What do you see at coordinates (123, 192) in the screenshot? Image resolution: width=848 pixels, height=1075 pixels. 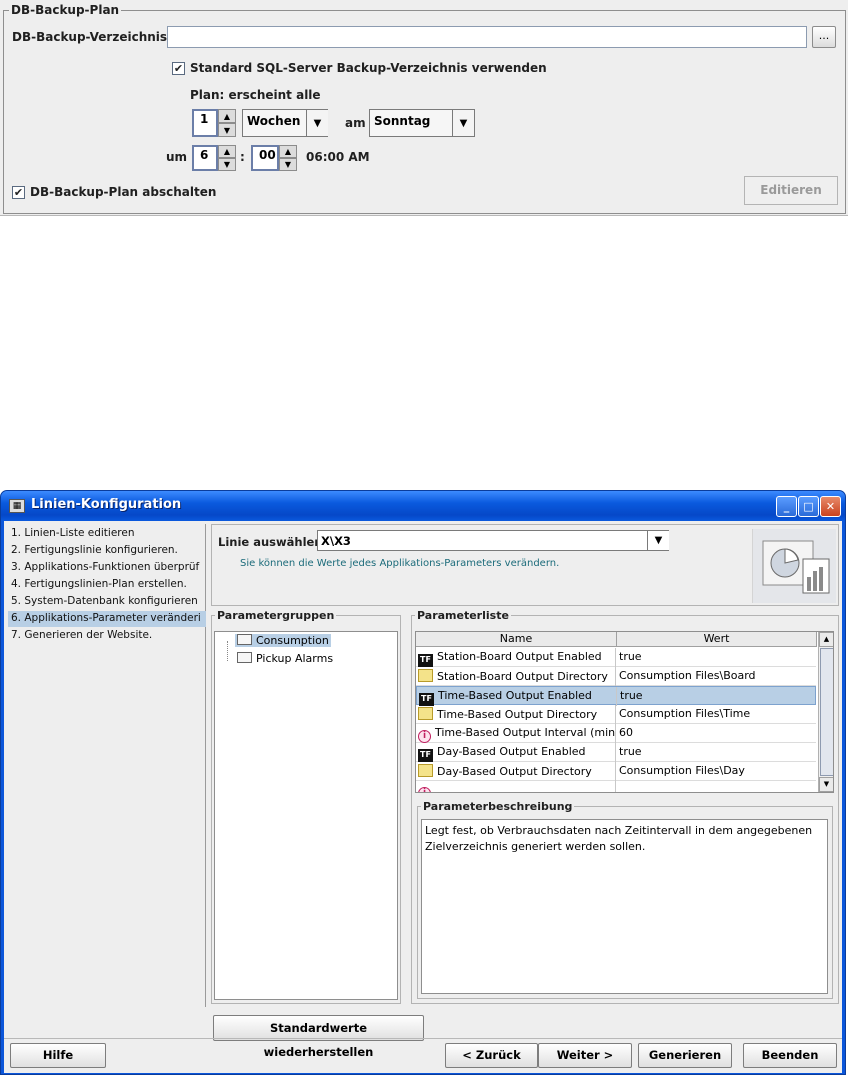 I see `disable-backup-label: DB-Backup-Plan abschalten` at bounding box center [123, 192].